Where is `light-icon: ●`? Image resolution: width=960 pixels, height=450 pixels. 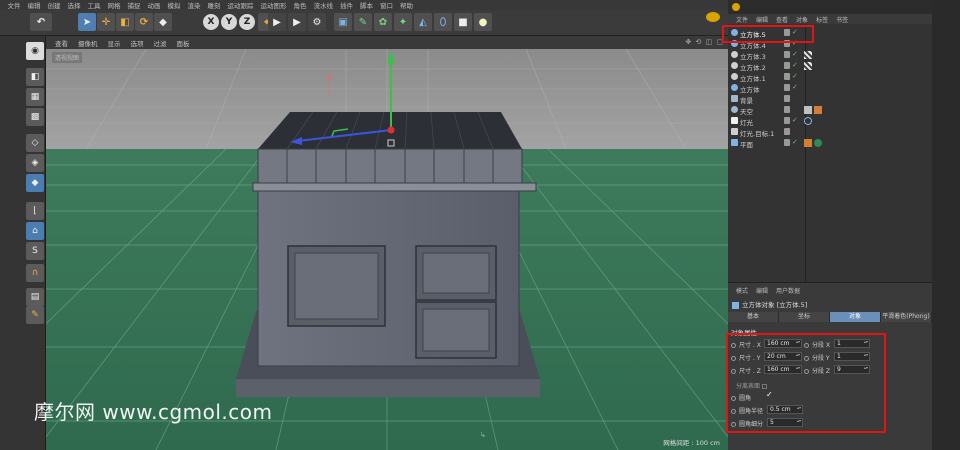 light-icon: ● is located at coordinates (483, 22).